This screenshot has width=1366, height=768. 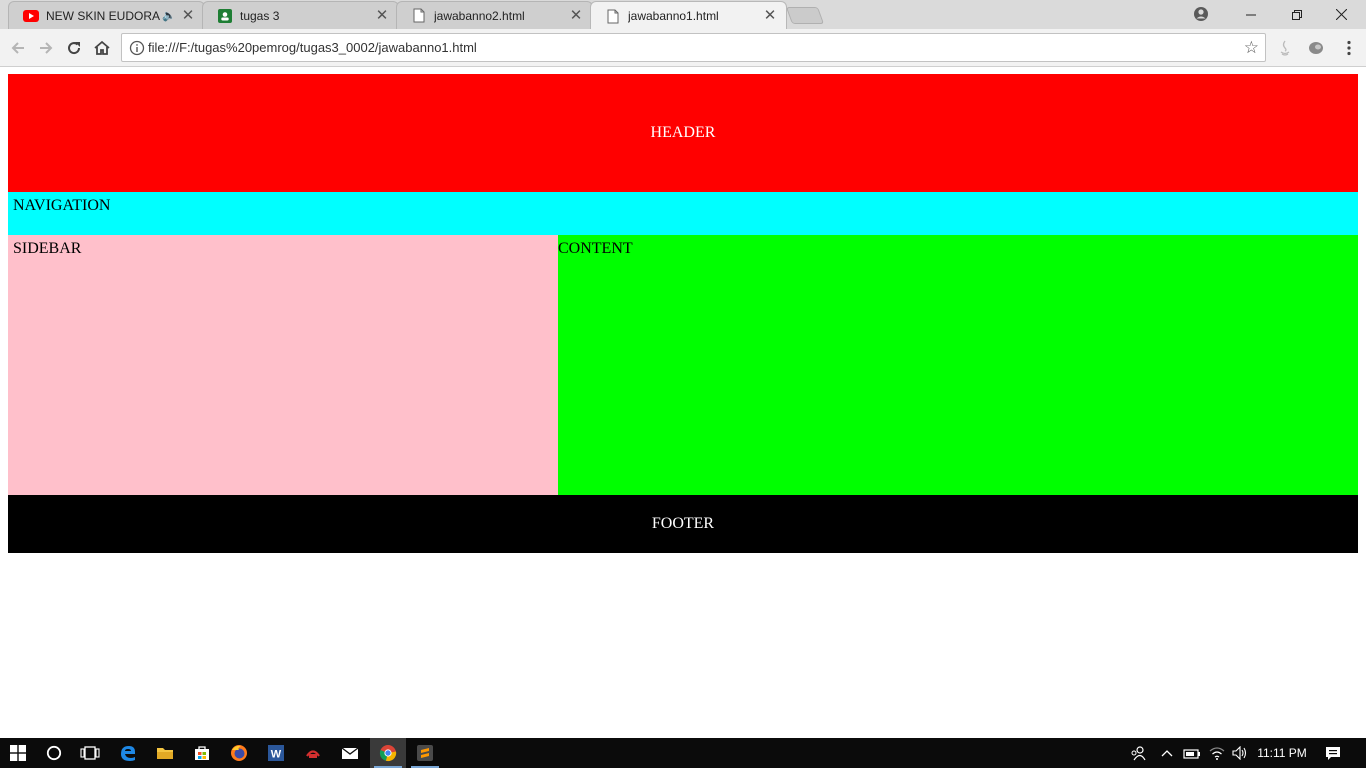 I want to click on clock: 11:11 PM, so click(x=1282, y=753).